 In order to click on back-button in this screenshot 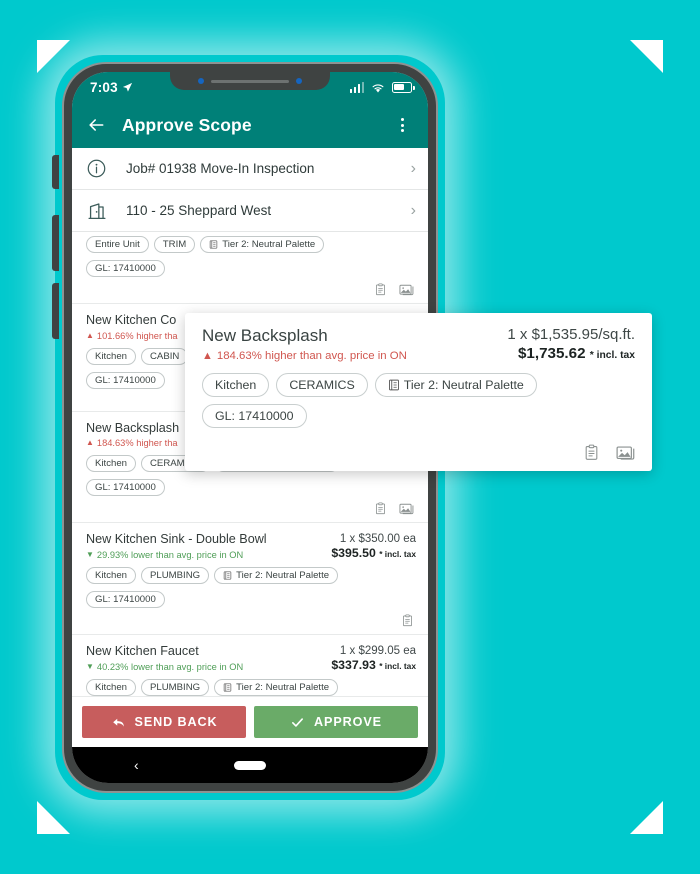, I will do `click(96, 125)`.